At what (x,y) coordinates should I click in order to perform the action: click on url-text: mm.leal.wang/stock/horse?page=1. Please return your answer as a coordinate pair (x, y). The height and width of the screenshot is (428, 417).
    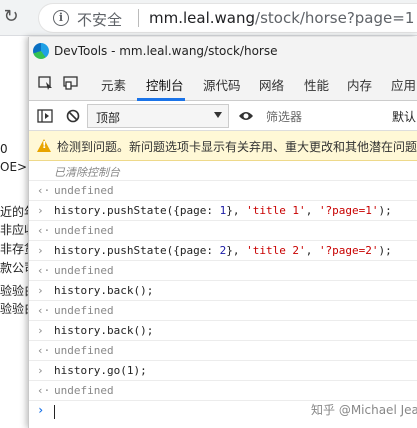
    Looking at the image, I should click on (281, 18).